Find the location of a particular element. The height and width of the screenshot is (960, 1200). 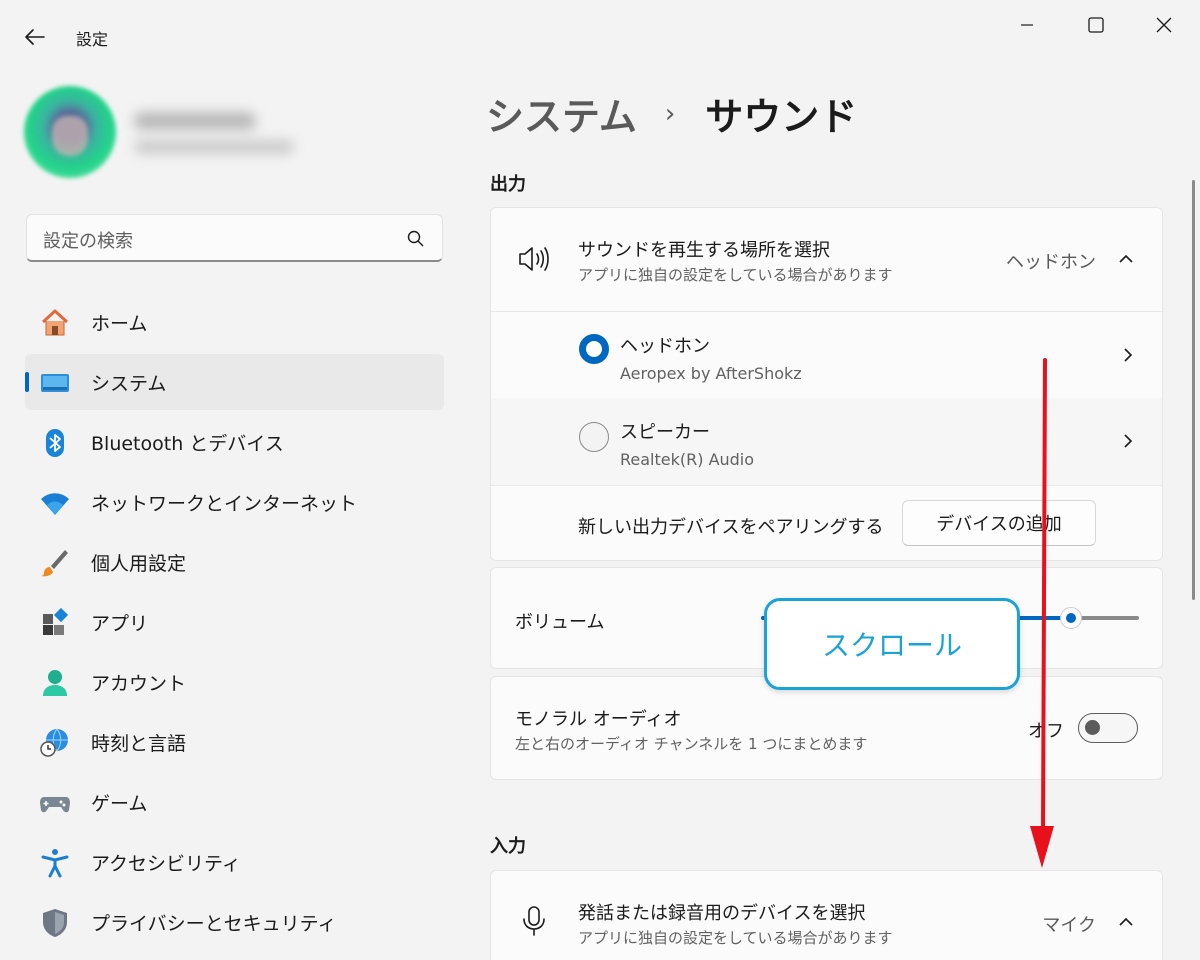

section-title-input: 入力 is located at coordinates (508, 846).